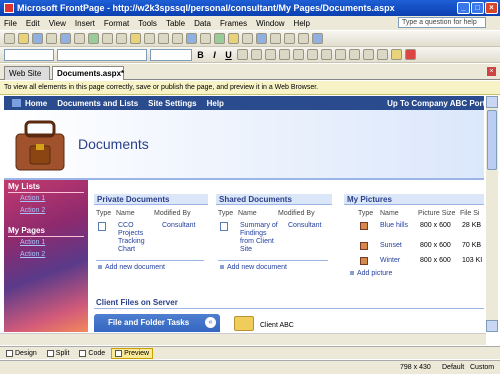  Describe the element at coordinates (175, 23) in the screenshot. I see `menu-table: Table` at that location.